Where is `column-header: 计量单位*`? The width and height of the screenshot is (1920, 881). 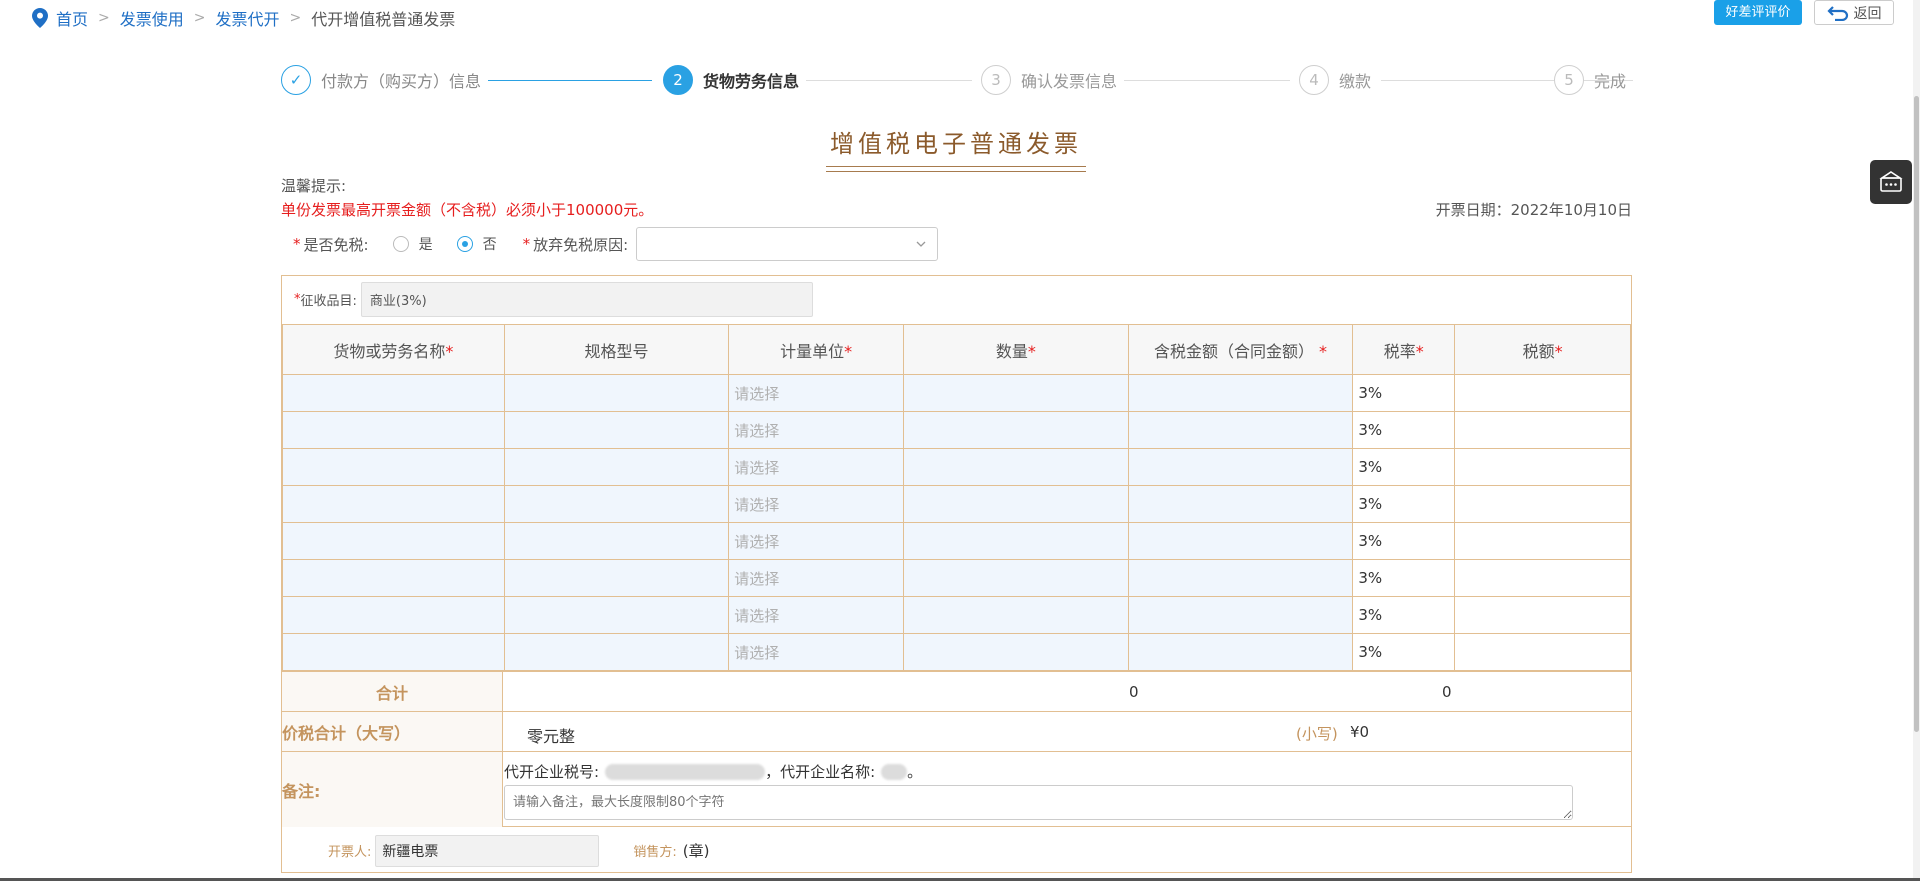 column-header: 计量单位* is located at coordinates (816, 349).